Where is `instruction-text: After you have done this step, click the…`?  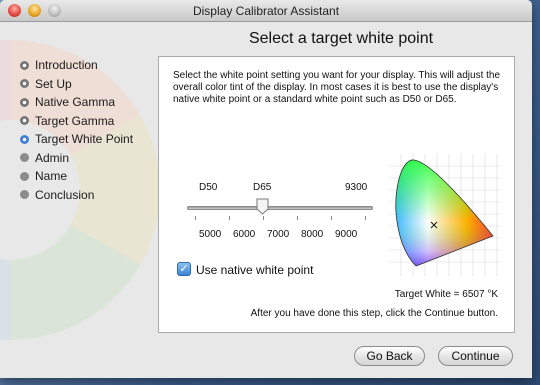
instruction-text: After you have done this step, click the… is located at coordinates (374, 313).